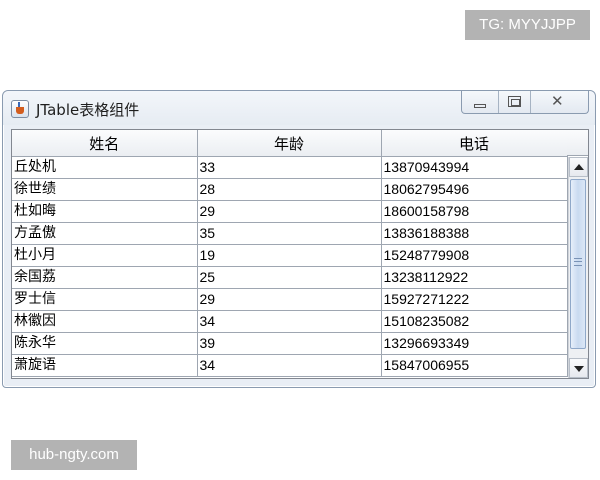  Describe the element at coordinates (105, 255) in the screenshot. I see `cell-name: 杜小月` at that location.